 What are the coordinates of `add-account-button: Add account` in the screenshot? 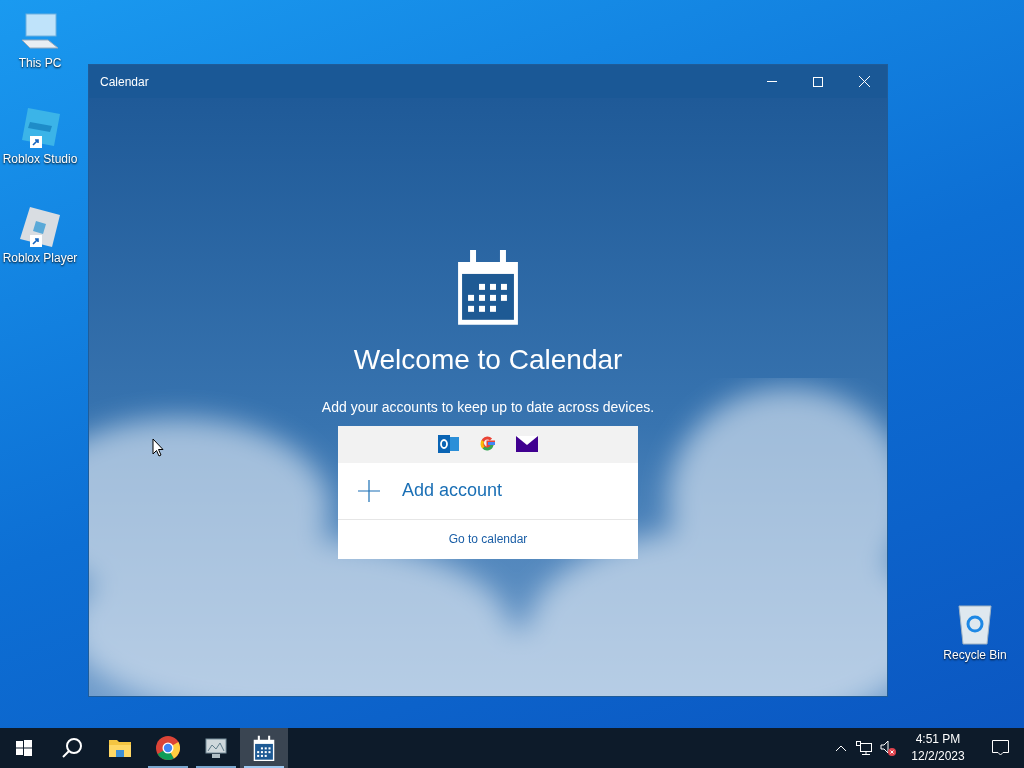 It's located at (488, 491).